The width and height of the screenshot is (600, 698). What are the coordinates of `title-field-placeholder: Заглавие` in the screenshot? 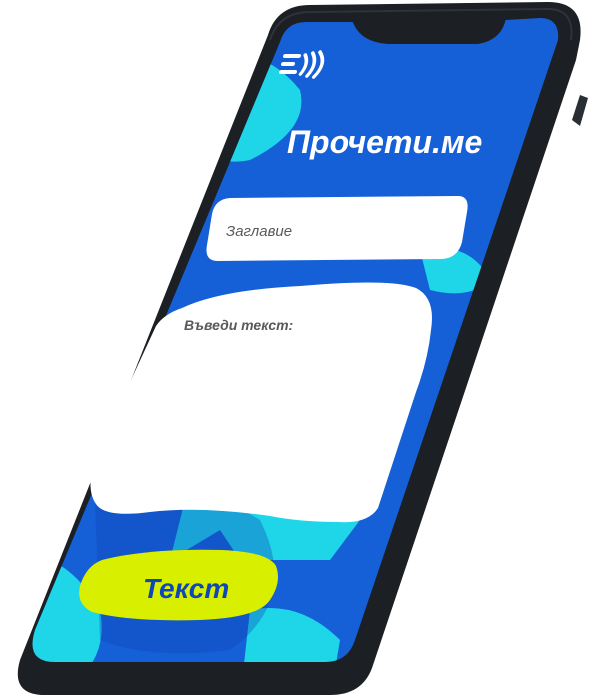 It's located at (259, 231).